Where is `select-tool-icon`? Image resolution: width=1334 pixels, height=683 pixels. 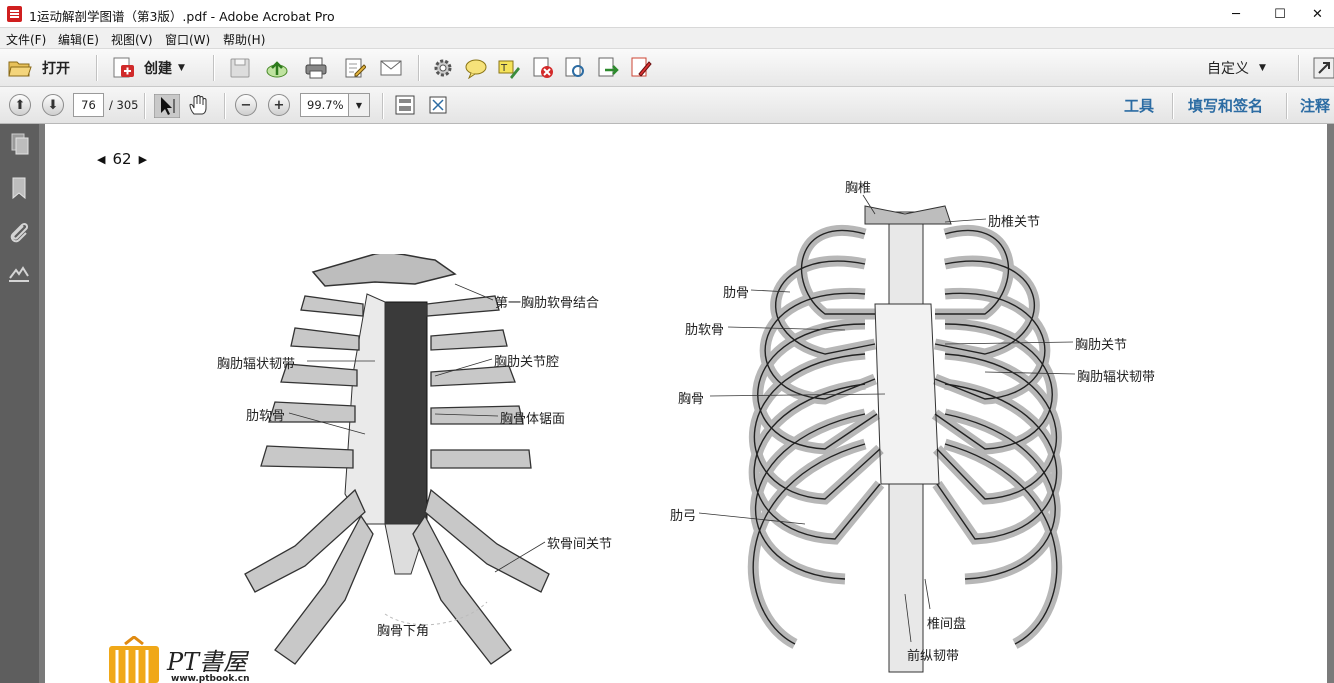
select-tool-icon is located at coordinates (167, 106).